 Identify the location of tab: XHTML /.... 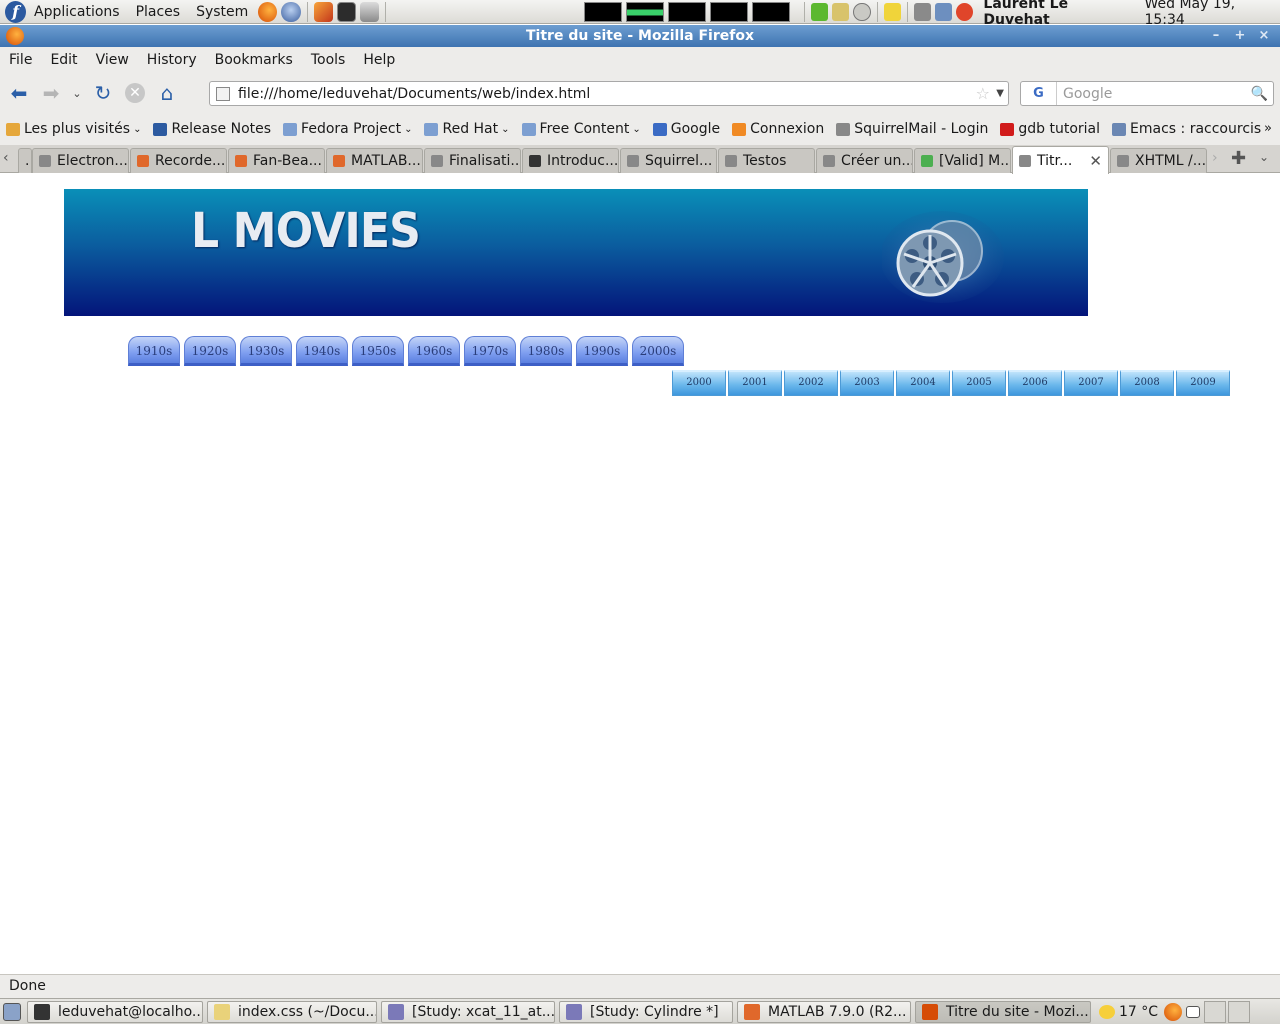
(1158, 160).